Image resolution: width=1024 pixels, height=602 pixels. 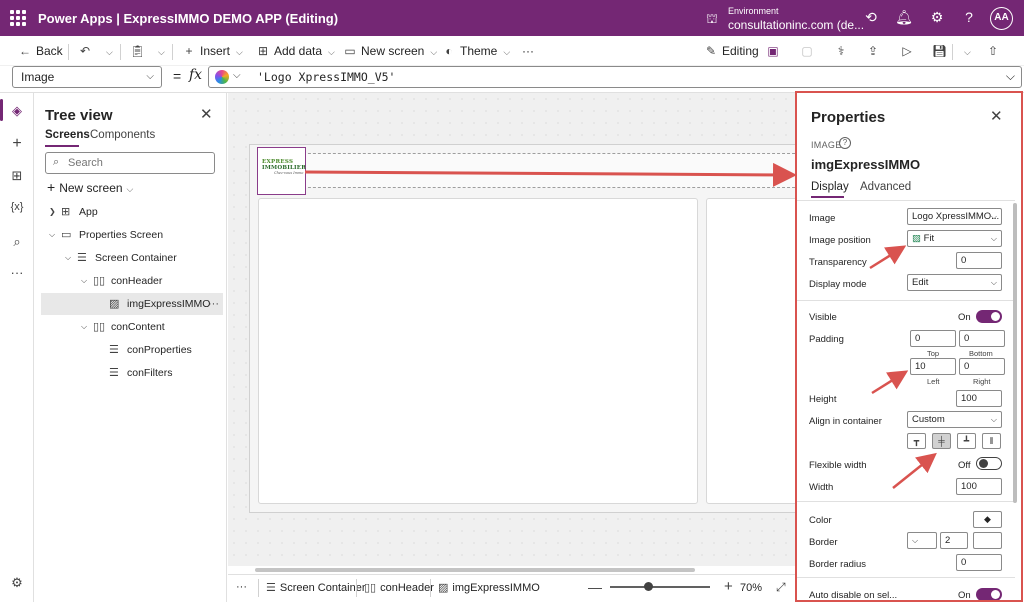 I want to click on data-table-icon: ⊞, so click(x=17, y=176).